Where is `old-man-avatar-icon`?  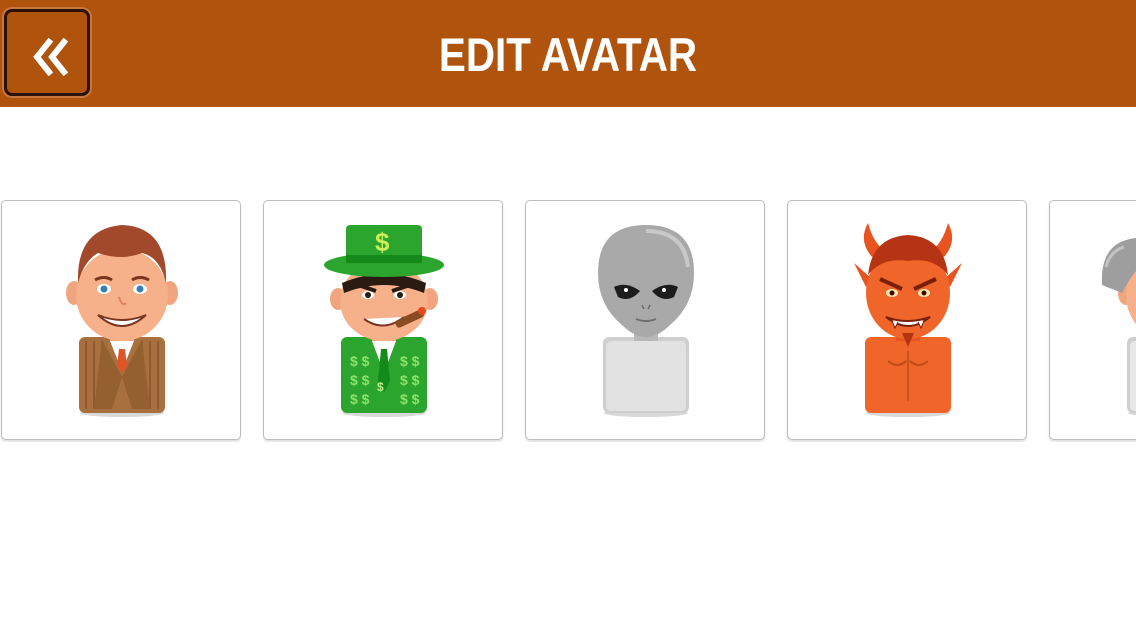
old-man-avatar-icon is located at coordinates (1118, 327).